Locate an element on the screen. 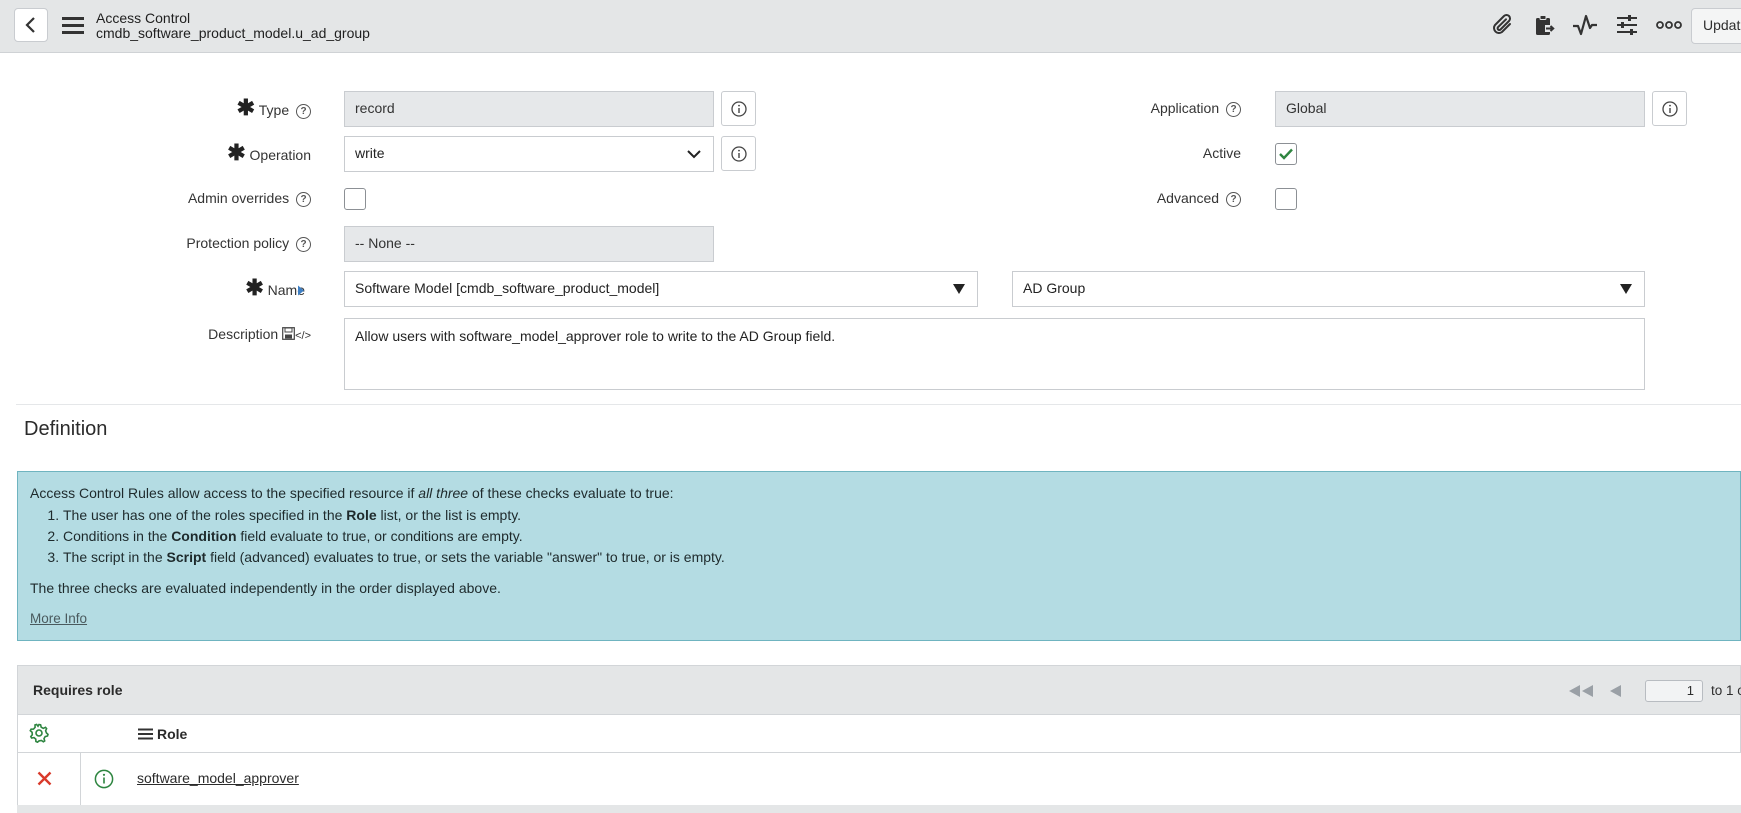  related-list-title: Requires role is located at coordinates (78, 690).